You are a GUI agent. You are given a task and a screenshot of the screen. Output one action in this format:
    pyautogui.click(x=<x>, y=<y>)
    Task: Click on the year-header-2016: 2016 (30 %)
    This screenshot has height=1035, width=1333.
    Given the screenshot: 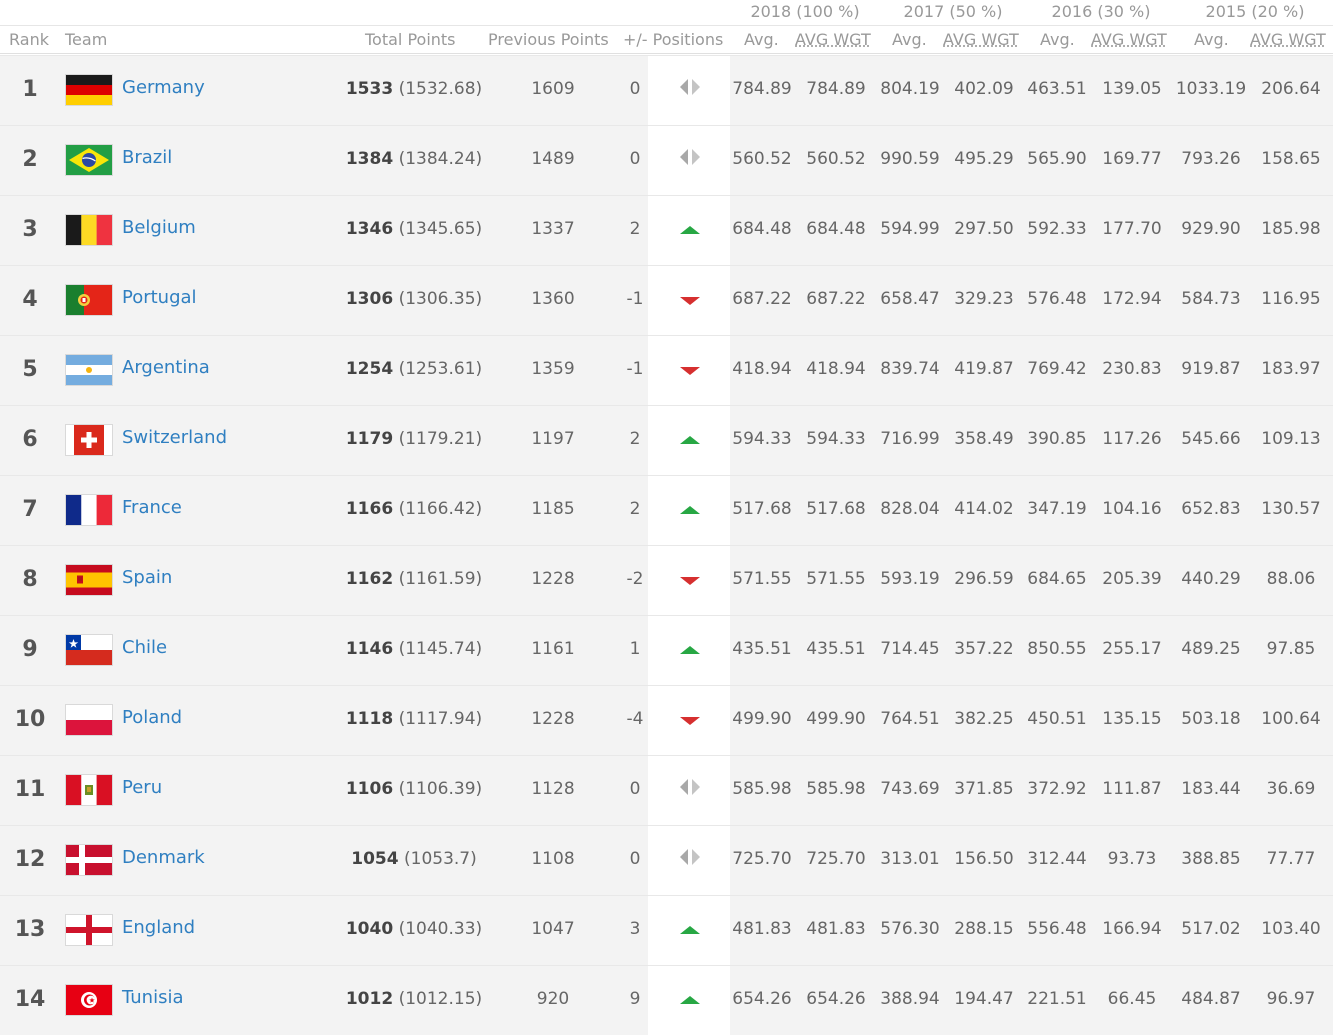 What is the action you would take?
    pyautogui.click(x=1101, y=11)
    